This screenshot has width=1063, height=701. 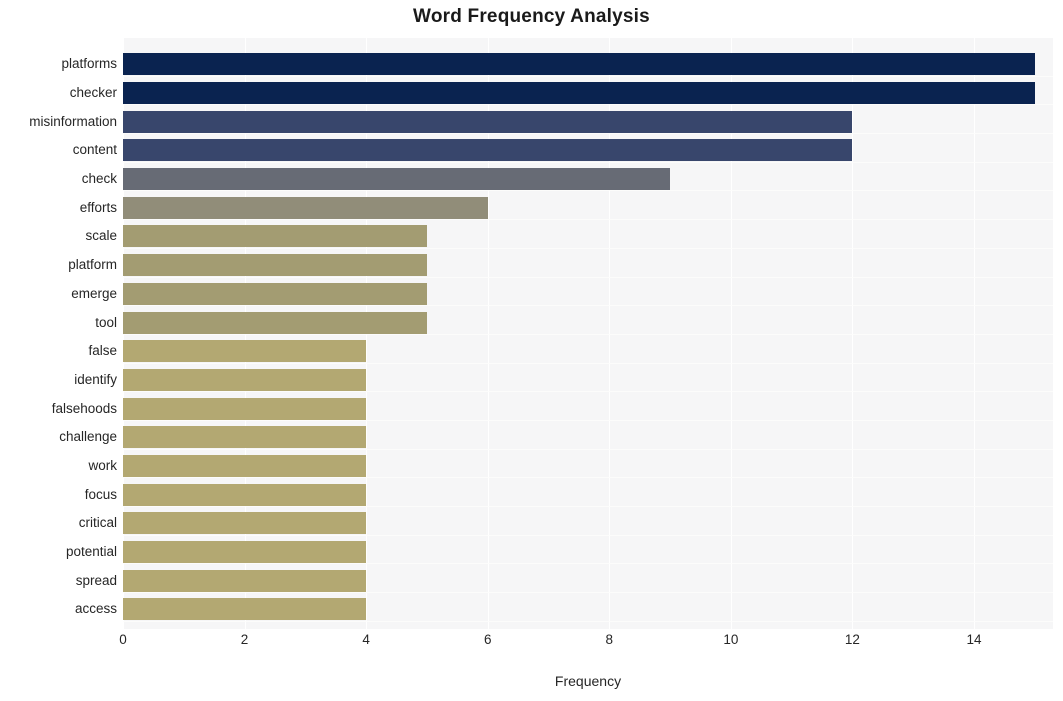 I want to click on y-axis-label: potential, so click(x=91, y=551).